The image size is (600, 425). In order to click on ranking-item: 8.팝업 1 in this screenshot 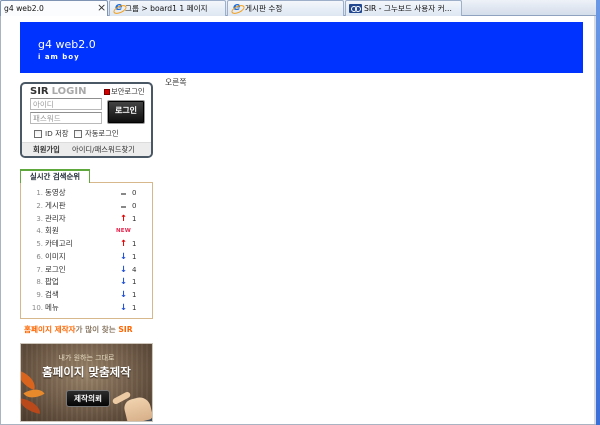, I will do `click(86, 282)`.